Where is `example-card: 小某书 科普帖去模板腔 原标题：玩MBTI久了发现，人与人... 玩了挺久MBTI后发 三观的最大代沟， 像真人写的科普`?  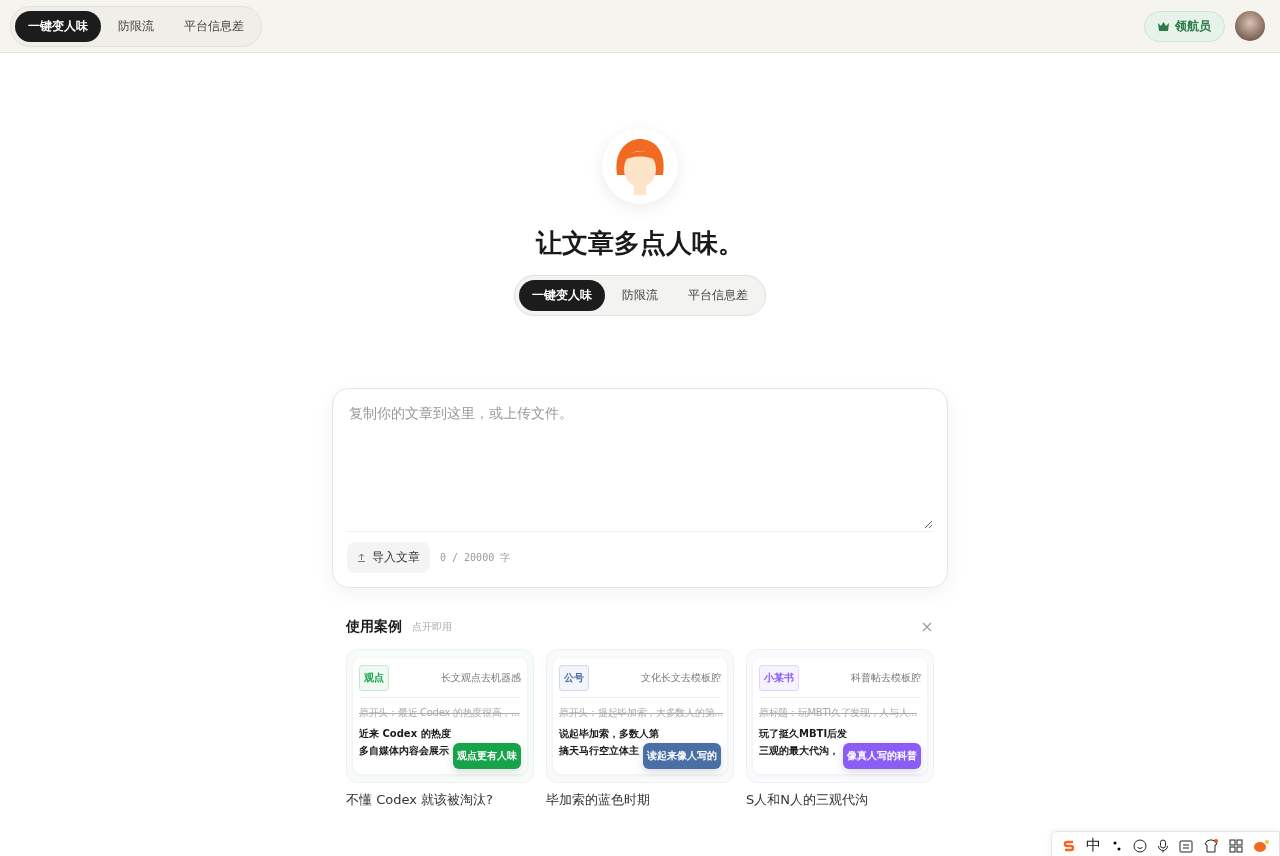
example-card: 小某书 科普帖去模板腔 原标题：玩MBTI久了发现，人与人... 玩了挺久MBTI后发 三观的最大代沟， 像真人写的科普 is located at coordinates (840, 716).